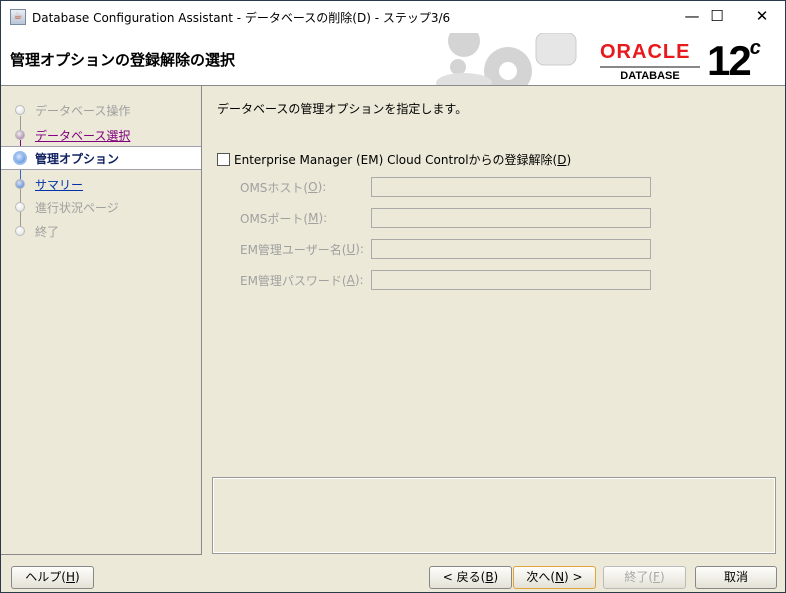 This screenshot has height=593, width=786. Describe the element at coordinates (77, 207) in the screenshot. I see `step-label: 進行状況ページ` at that location.